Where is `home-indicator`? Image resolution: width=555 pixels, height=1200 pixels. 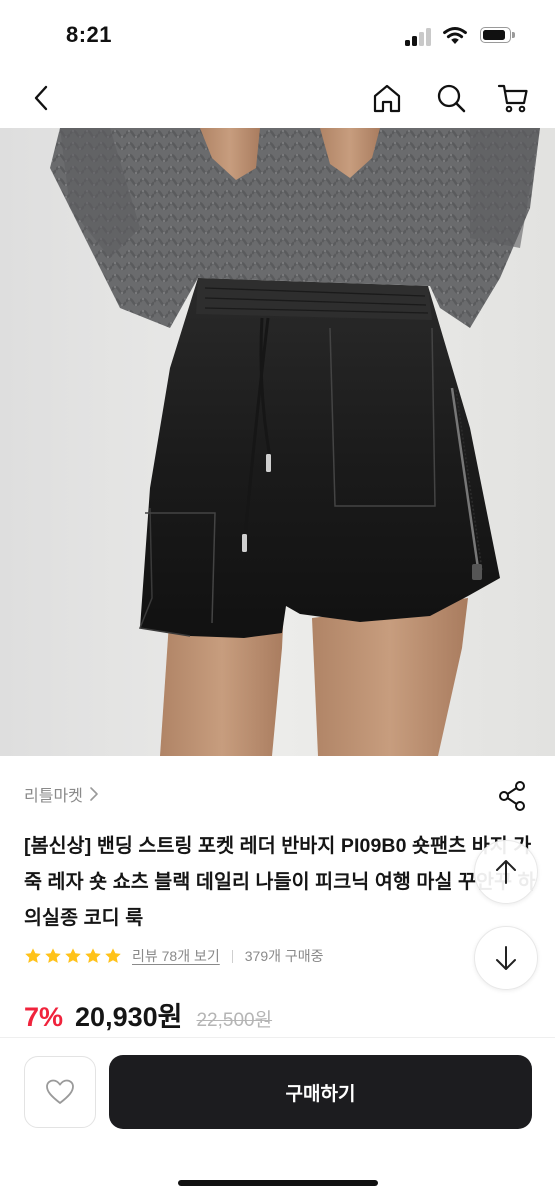
home-indicator is located at coordinates (278, 1183).